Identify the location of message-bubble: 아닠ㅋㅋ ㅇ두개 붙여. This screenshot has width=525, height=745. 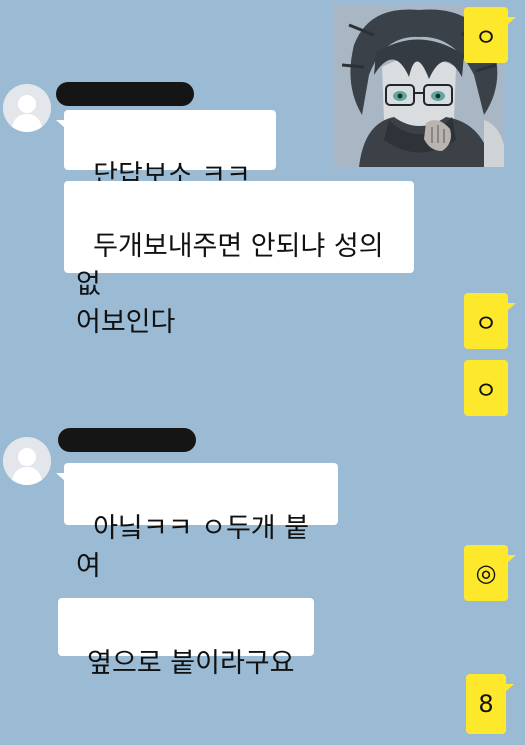
(197, 522).